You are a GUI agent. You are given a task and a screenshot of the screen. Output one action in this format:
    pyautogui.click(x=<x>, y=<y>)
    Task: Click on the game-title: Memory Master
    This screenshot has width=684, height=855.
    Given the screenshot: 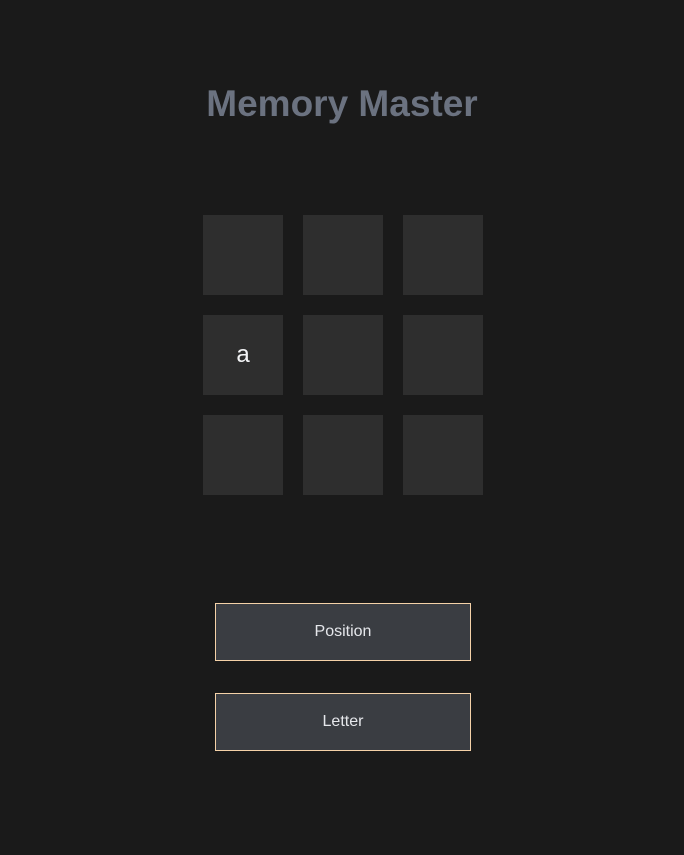 What is the action you would take?
    pyautogui.click(x=342, y=103)
    